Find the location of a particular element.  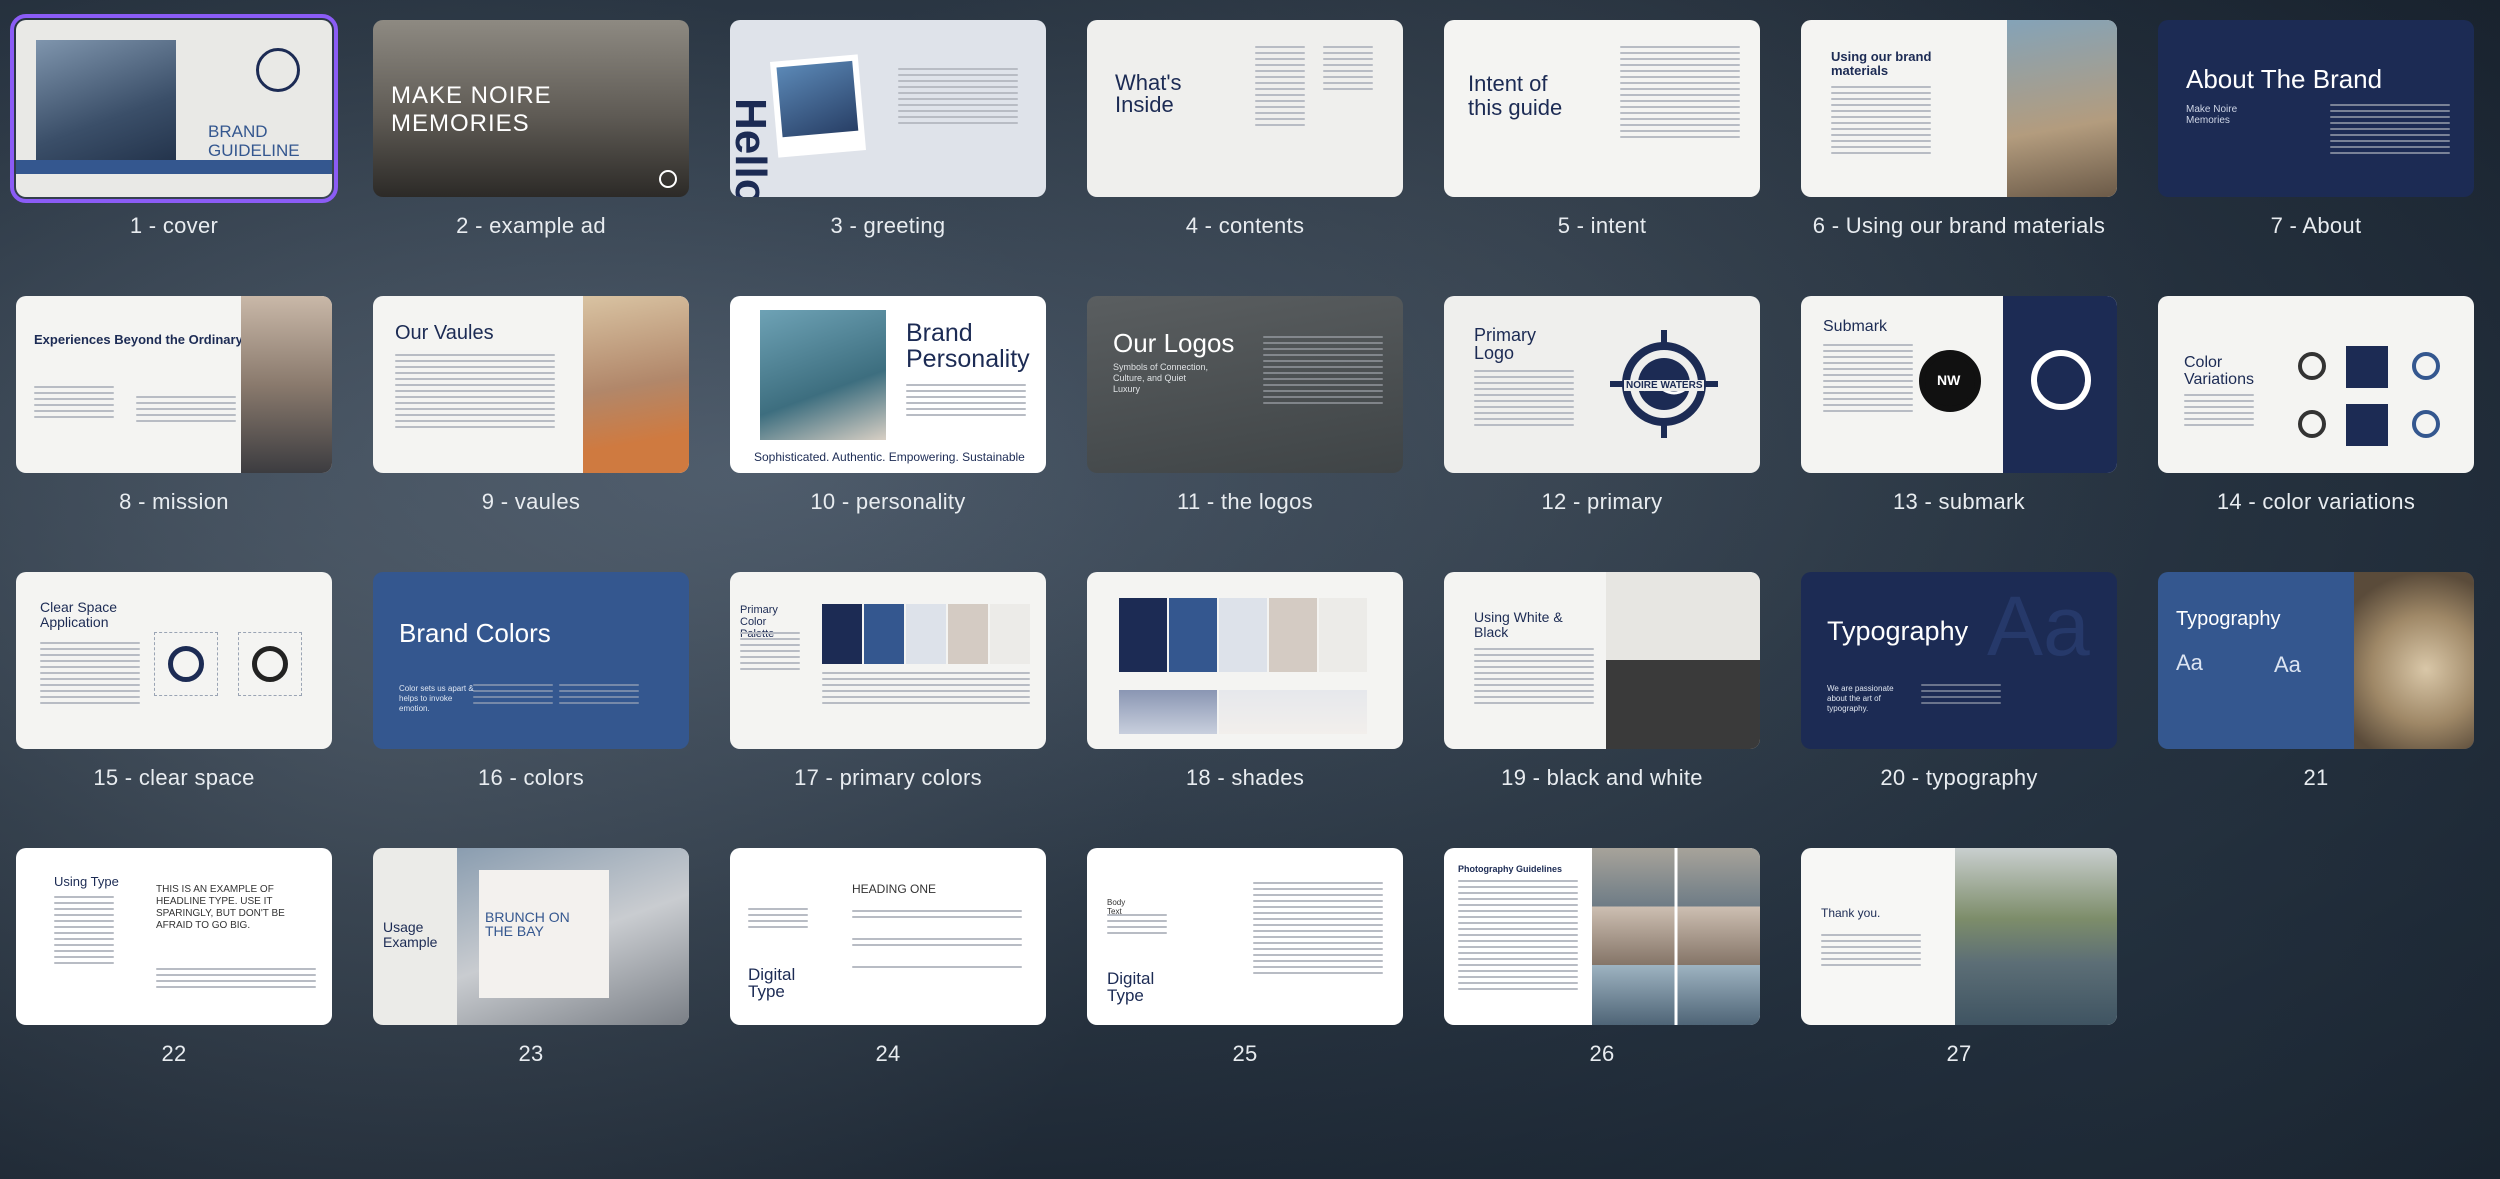

swatch-details is located at coordinates (926, 690).